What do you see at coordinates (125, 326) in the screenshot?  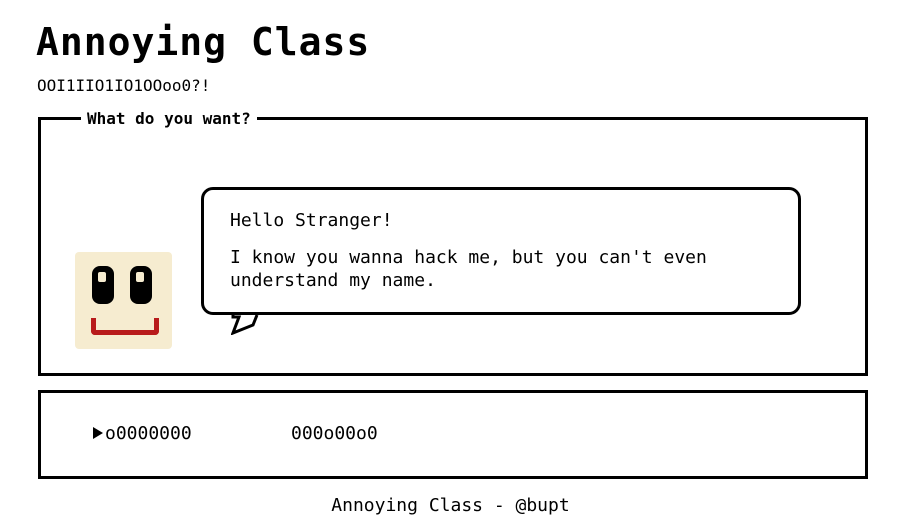 I see `mouth` at bounding box center [125, 326].